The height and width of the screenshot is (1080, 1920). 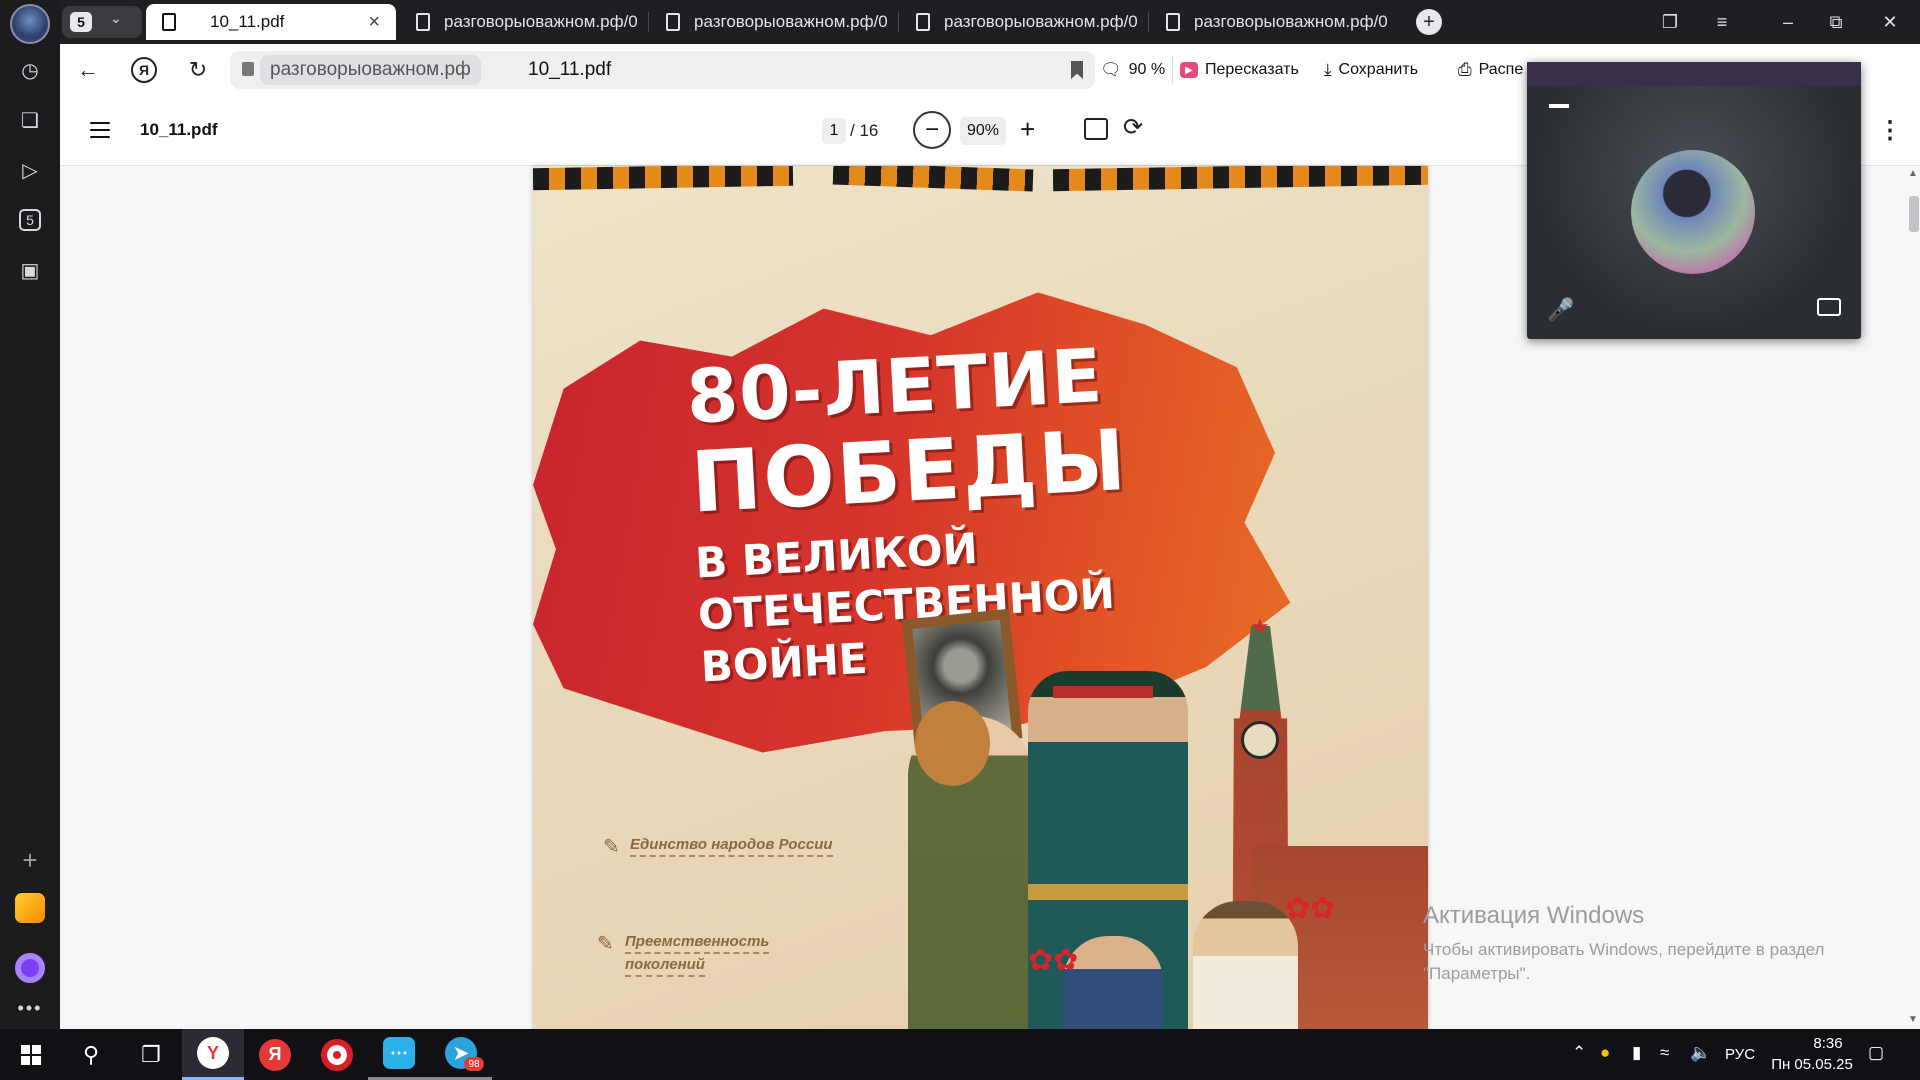 I want to click on minimize-button: –, so click(x=1788, y=22).